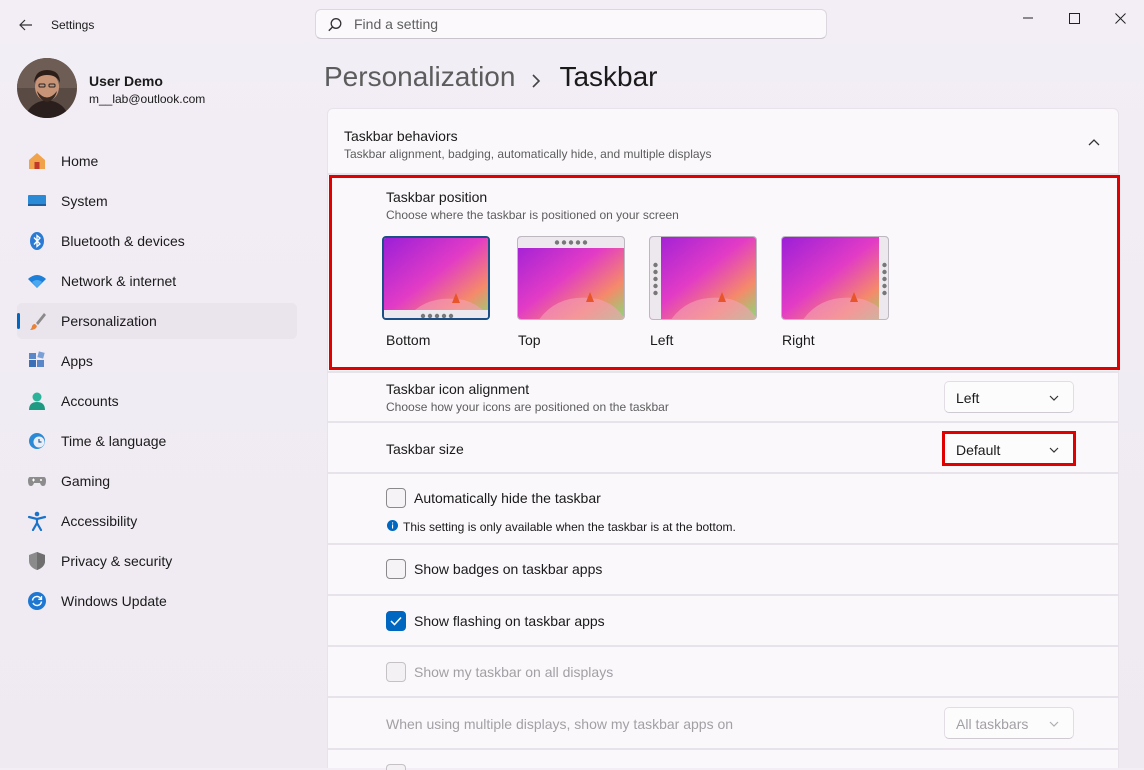  I want to click on sidebar-item-privacy: Privacy & security, so click(157, 561).